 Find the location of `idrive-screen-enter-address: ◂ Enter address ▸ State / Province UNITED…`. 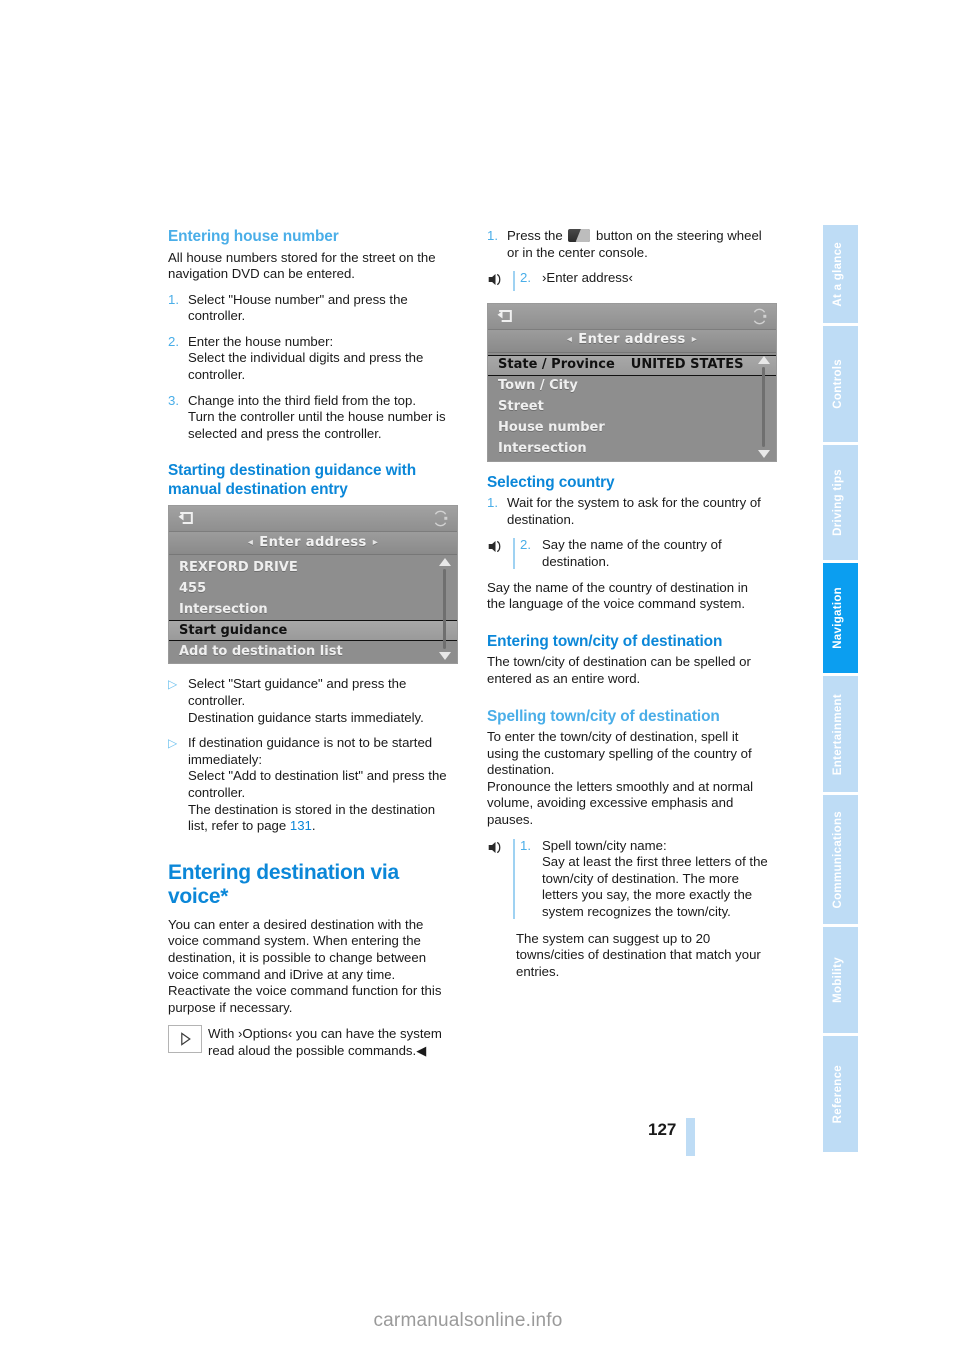

idrive-screen-enter-address: ◂ Enter address ▸ State / Province UNITED… is located at coordinates (632, 382).